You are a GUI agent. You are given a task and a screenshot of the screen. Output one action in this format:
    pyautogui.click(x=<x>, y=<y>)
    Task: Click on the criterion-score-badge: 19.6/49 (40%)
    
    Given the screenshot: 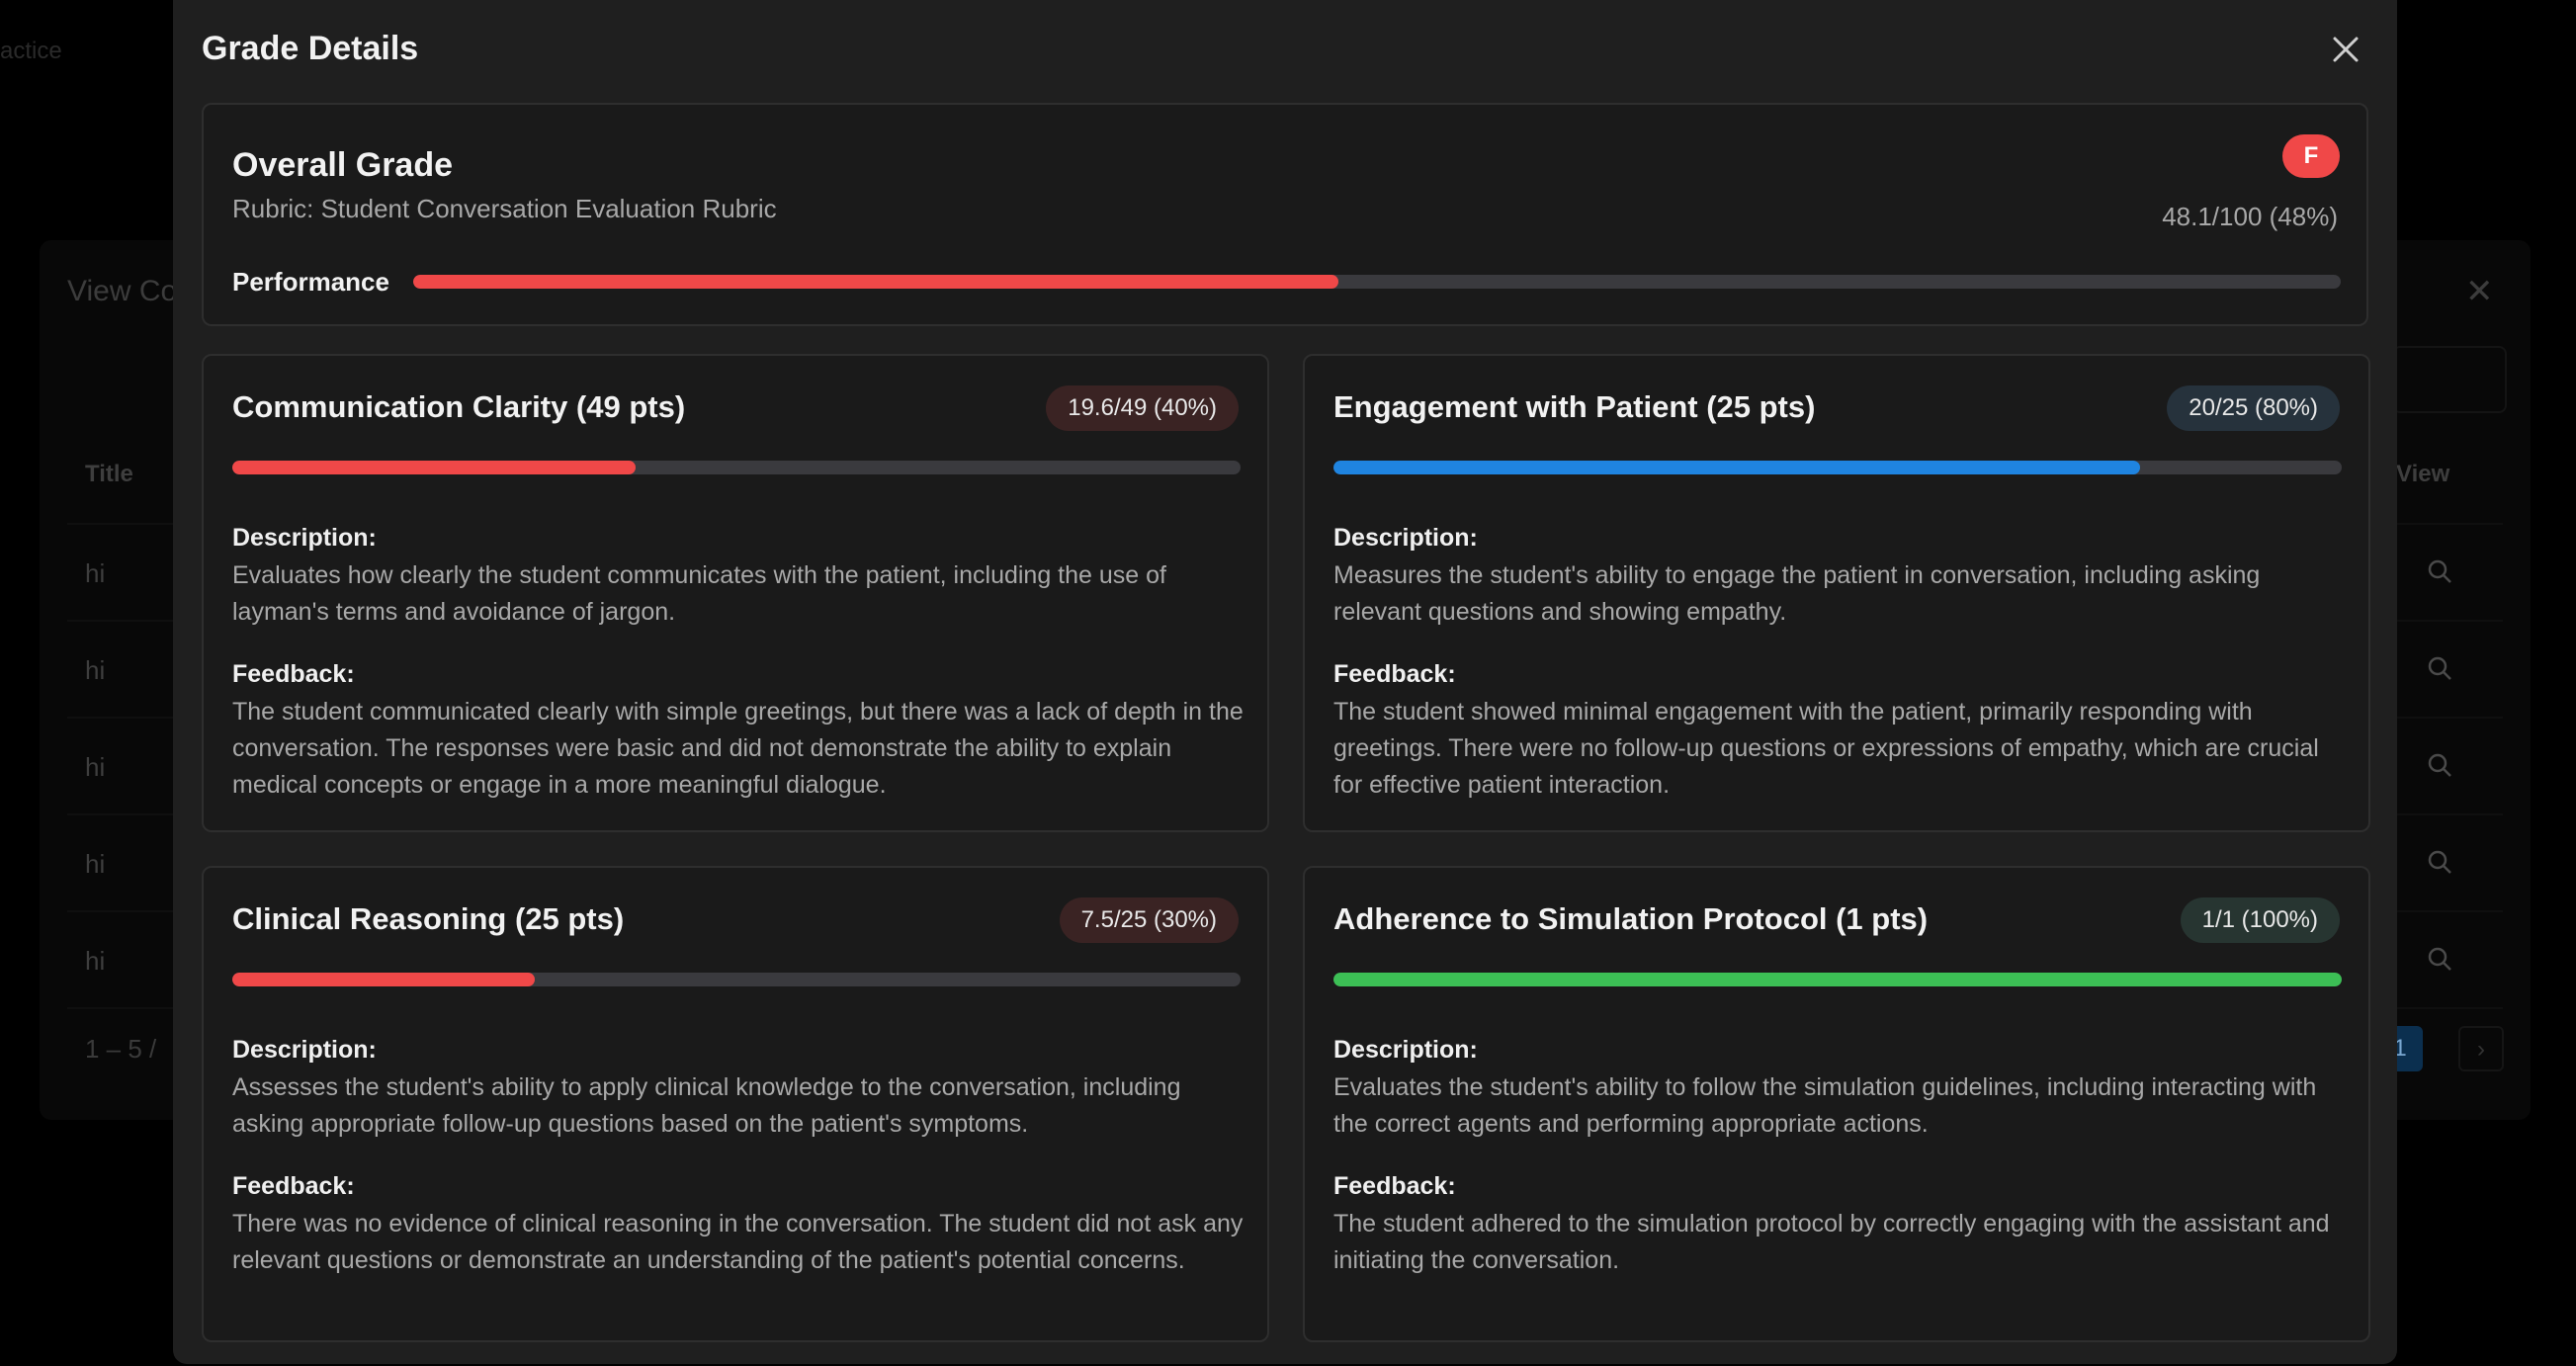 What is the action you would take?
    pyautogui.click(x=1142, y=408)
    